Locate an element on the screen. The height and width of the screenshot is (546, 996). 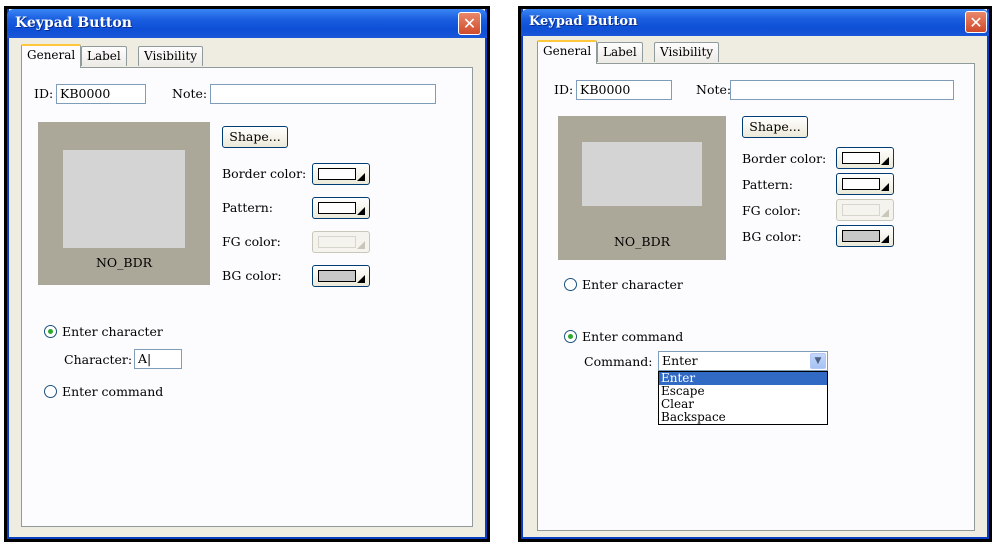
chevron-down-icon: ▼ is located at coordinates (818, 361).